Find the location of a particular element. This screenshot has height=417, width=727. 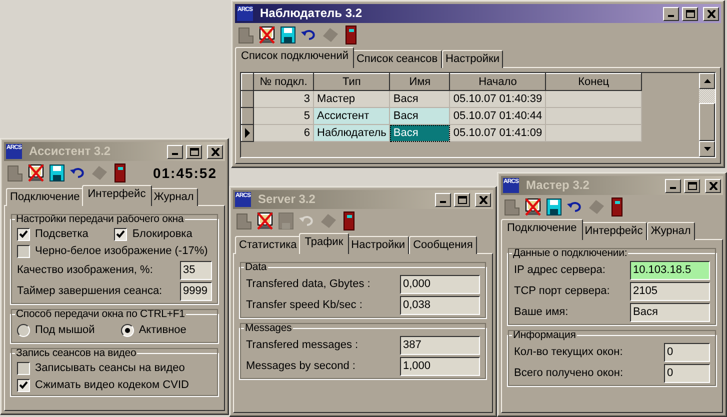

input-field: 35 is located at coordinates (196, 270).